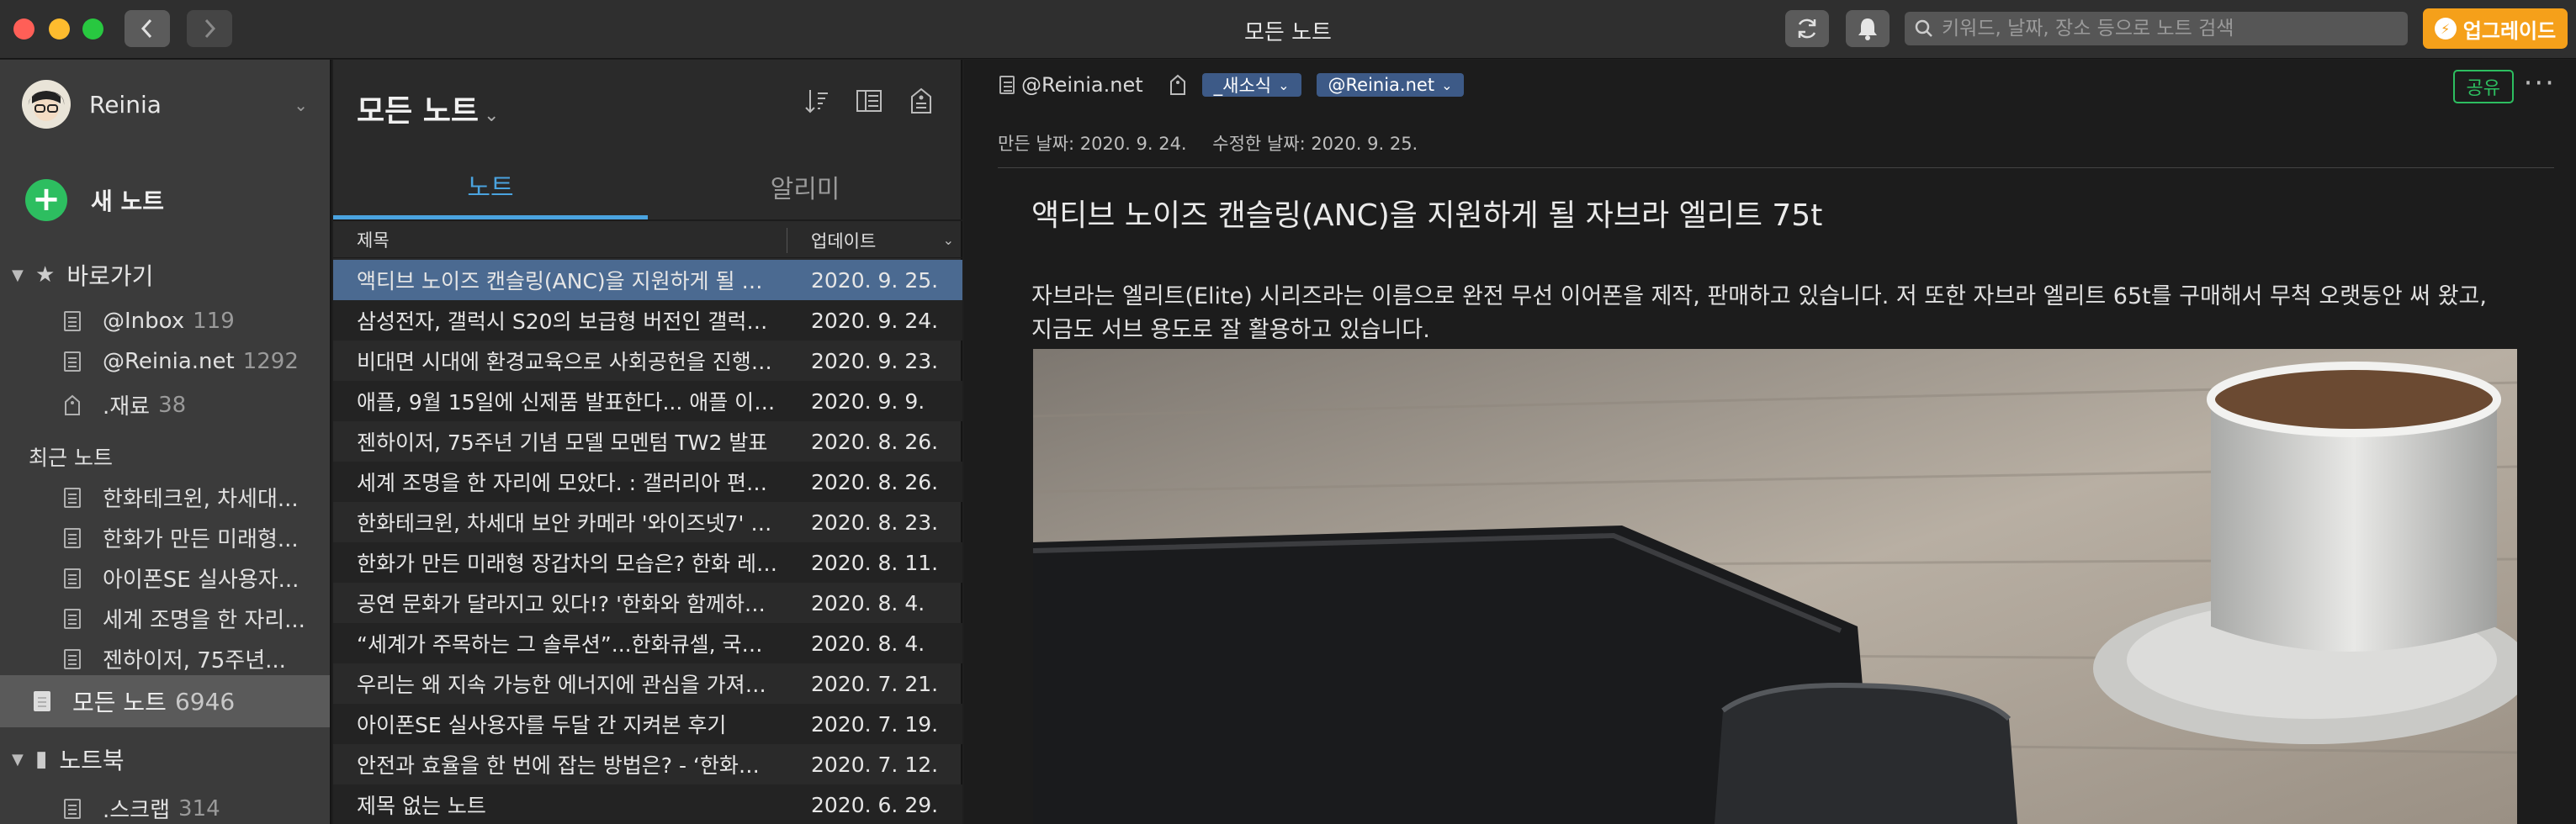  What do you see at coordinates (194, 404) in the screenshot?
I see `sidebar-item-materials: .재료 38` at bounding box center [194, 404].